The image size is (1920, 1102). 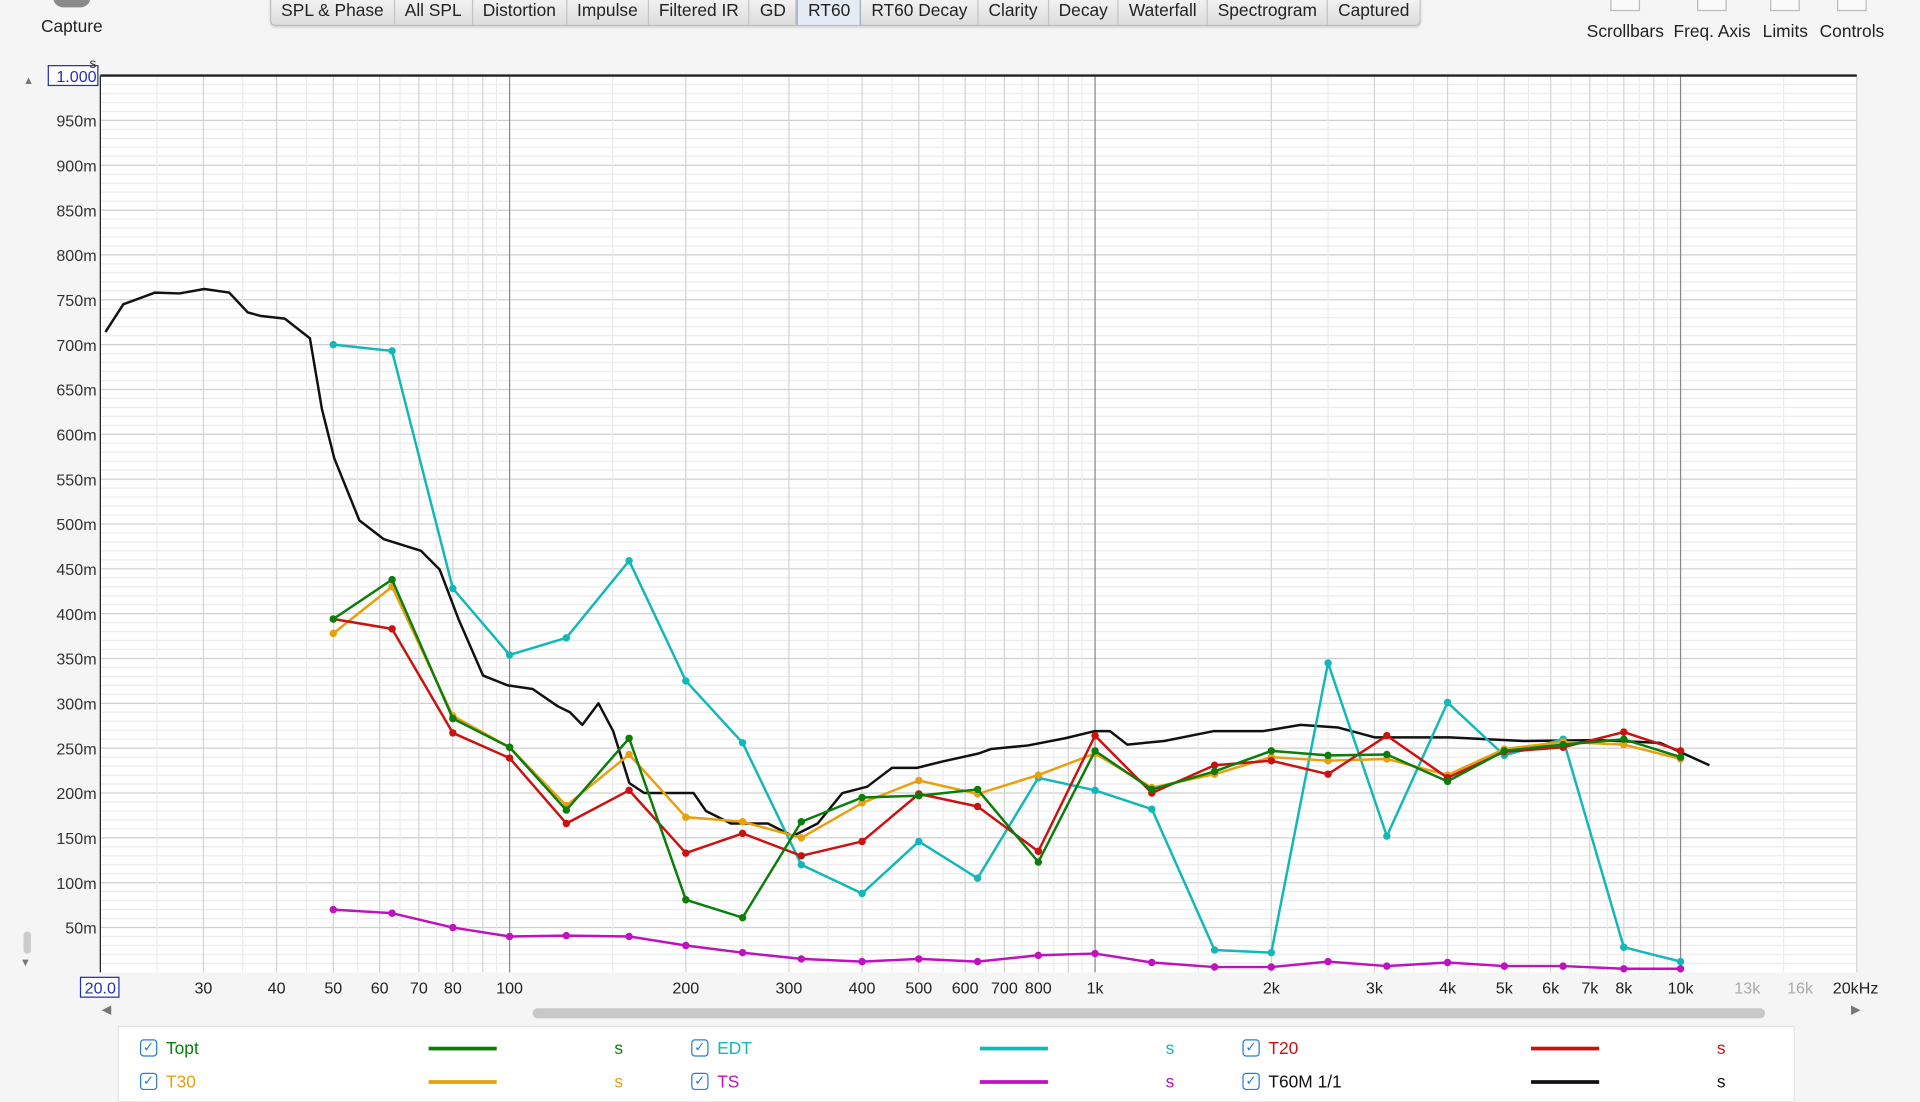 What do you see at coordinates (1505, 988) in the screenshot?
I see `x-tick-label: 5k` at bounding box center [1505, 988].